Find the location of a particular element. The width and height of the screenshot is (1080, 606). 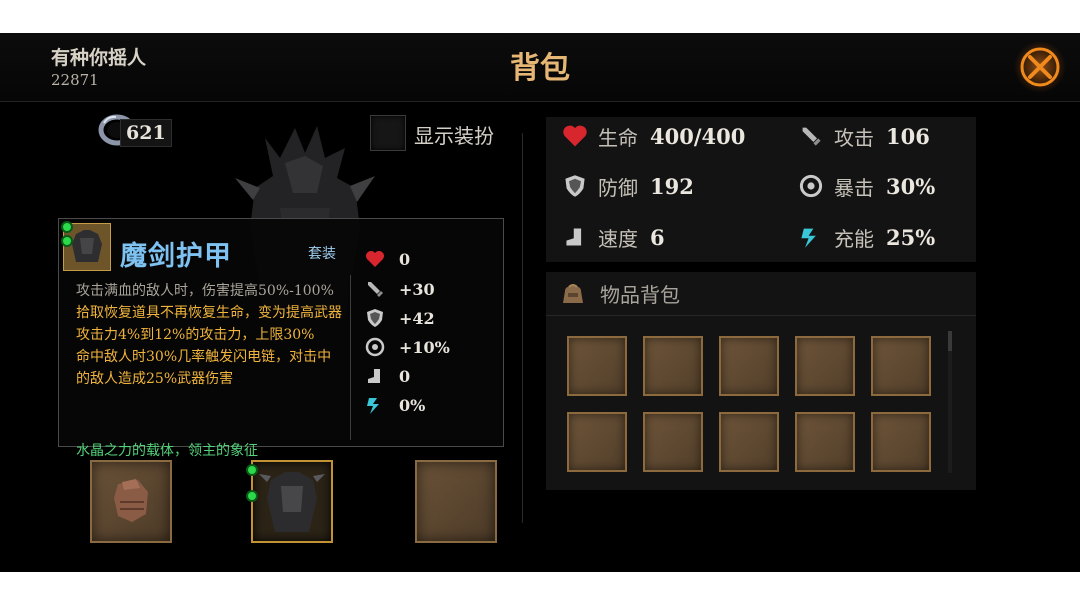

tooltip-stat-crit: +10% is located at coordinates (407, 347).